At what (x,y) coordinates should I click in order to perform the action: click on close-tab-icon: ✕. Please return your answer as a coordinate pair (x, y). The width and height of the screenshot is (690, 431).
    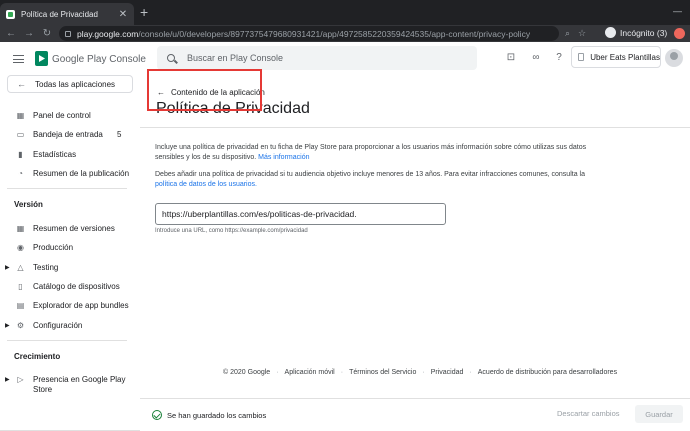
    Looking at the image, I should click on (123, 14).